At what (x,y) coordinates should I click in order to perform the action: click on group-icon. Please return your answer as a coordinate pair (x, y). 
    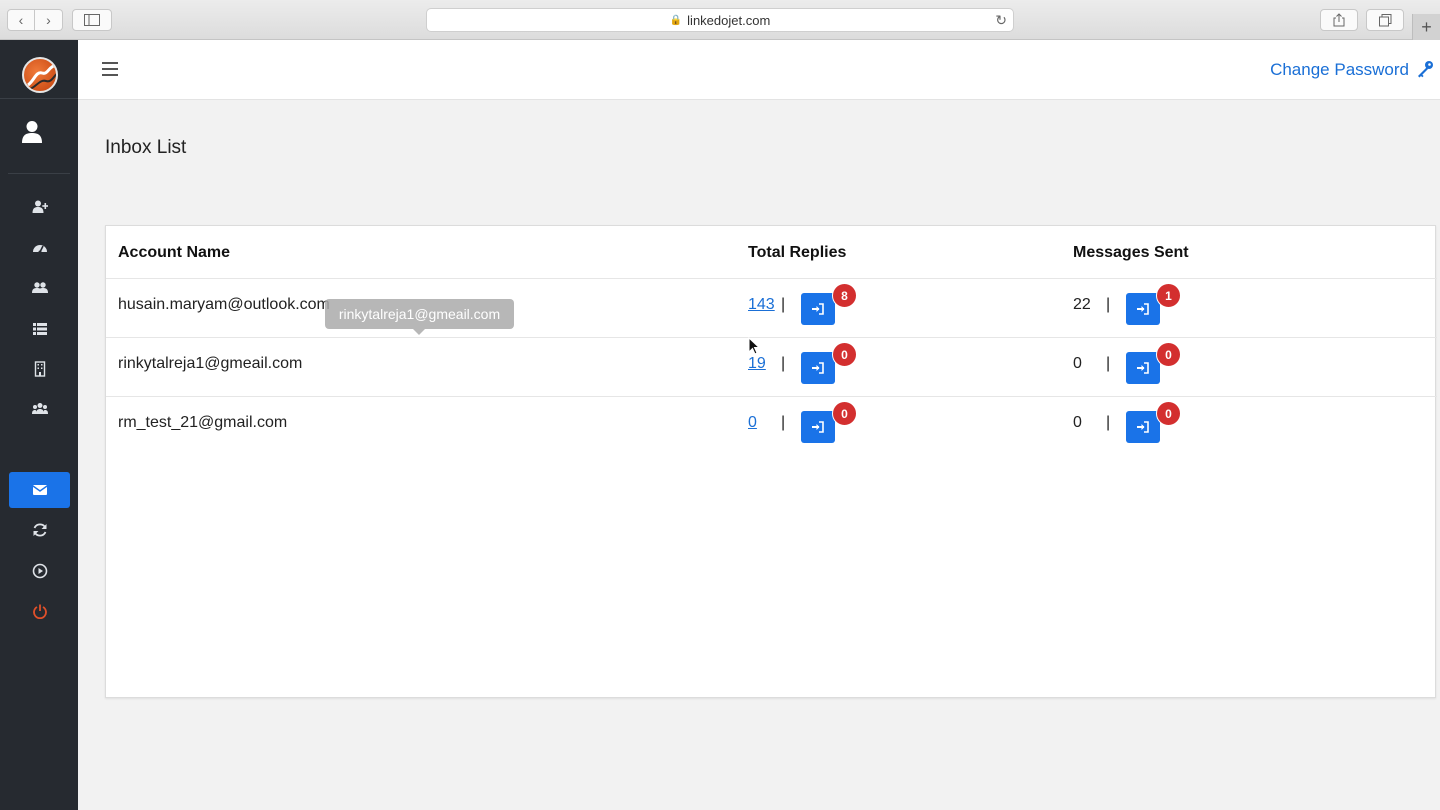
    Looking at the image, I should click on (39, 408).